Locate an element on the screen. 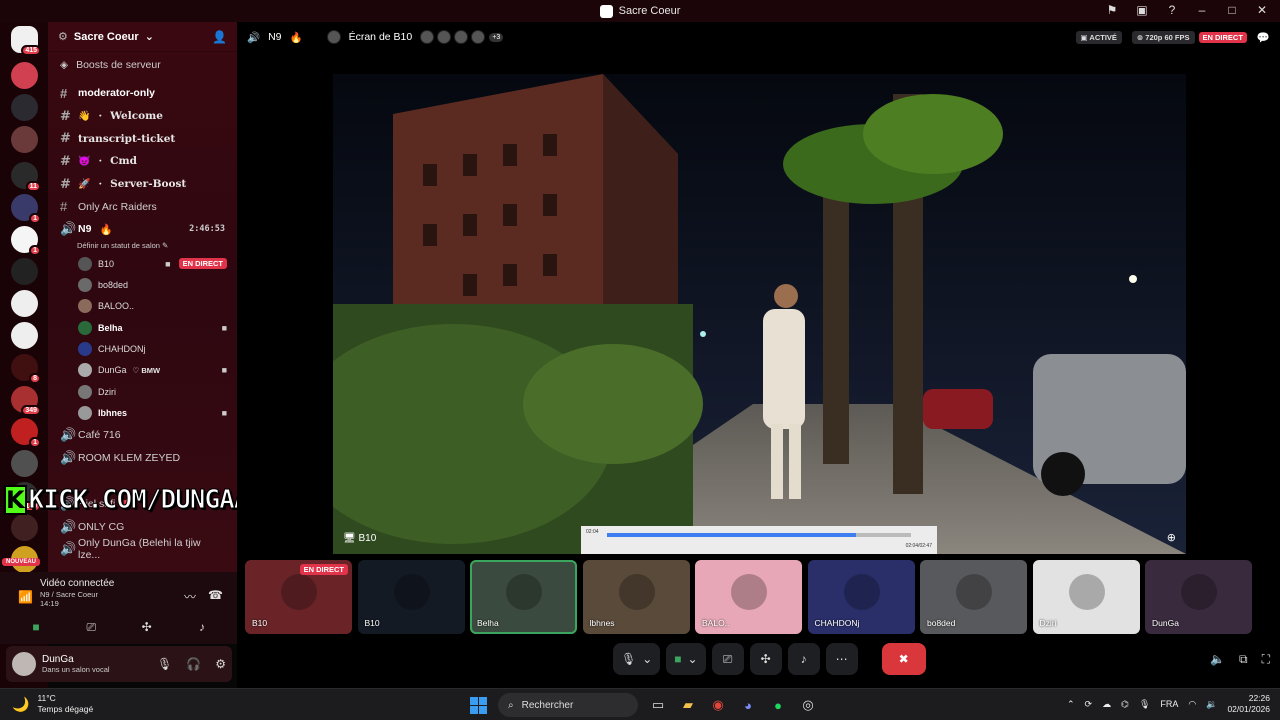 This screenshot has height=720, width=1280. popout-icon: ⧉ is located at coordinates (1243, 659).